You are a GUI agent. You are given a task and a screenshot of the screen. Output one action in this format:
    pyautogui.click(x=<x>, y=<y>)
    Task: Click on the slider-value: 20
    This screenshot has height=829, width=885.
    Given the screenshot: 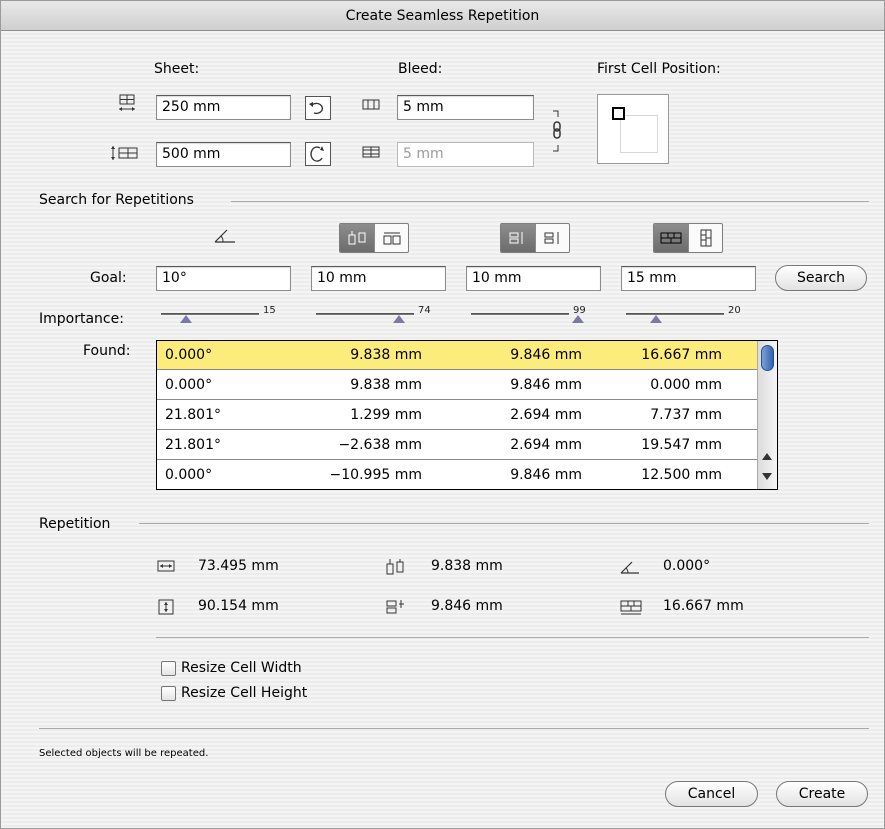 What is the action you would take?
    pyautogui.click(x=734, y=310)
    